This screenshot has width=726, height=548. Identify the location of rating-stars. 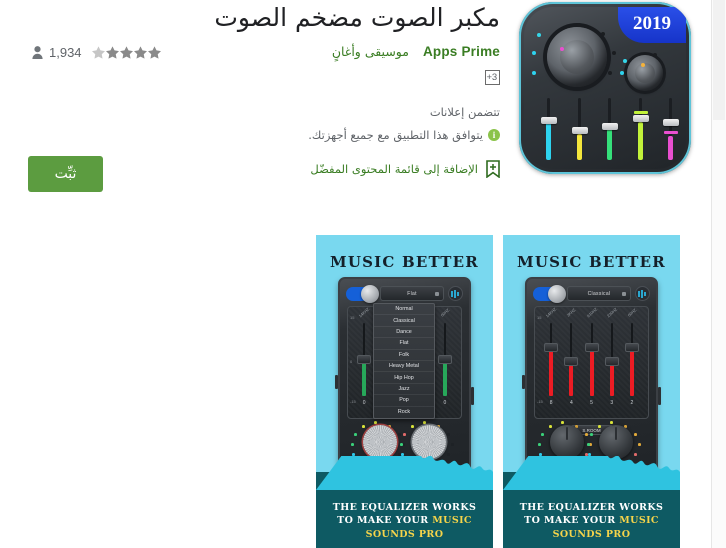
(126, 52).